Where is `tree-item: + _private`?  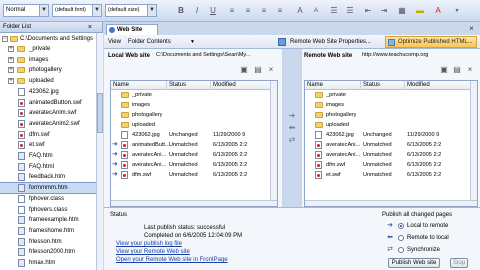
tree-item: + _private is located at coordinates (50, 49).